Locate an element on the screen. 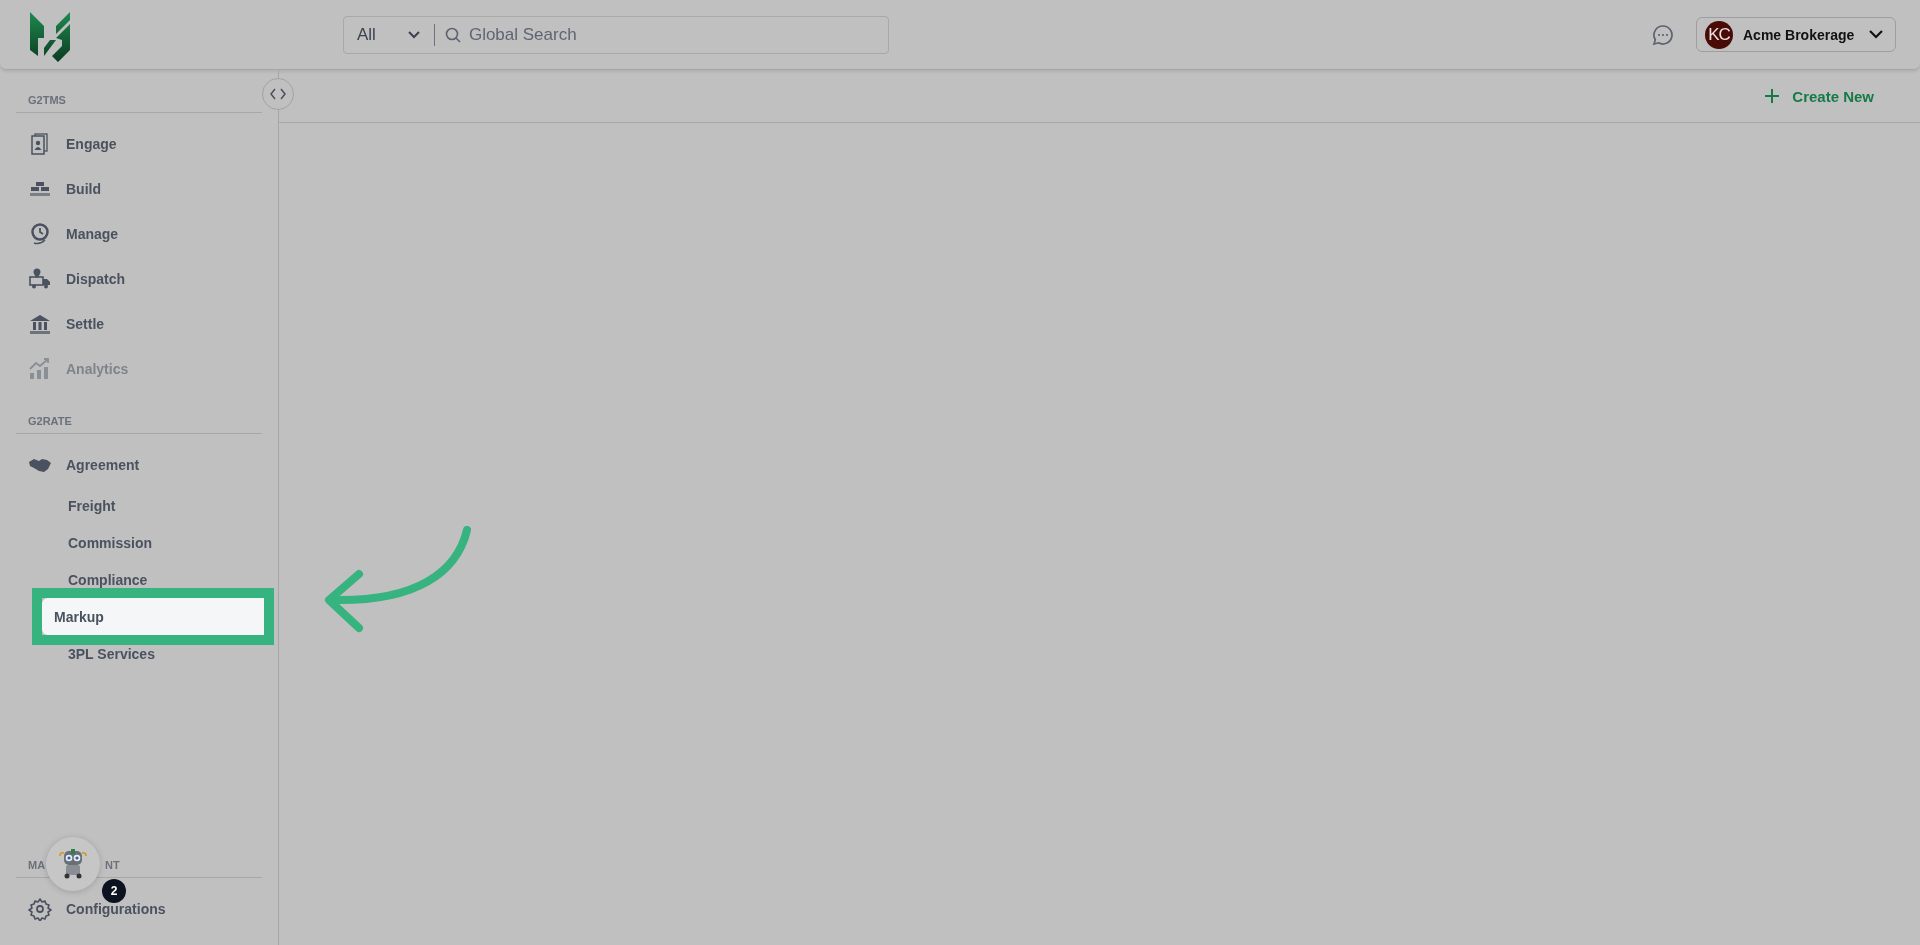 Image resolution: width=1920 pixels, height=945 pixels. sidebar-item: Dispatch is located at coordinates (96, 278).